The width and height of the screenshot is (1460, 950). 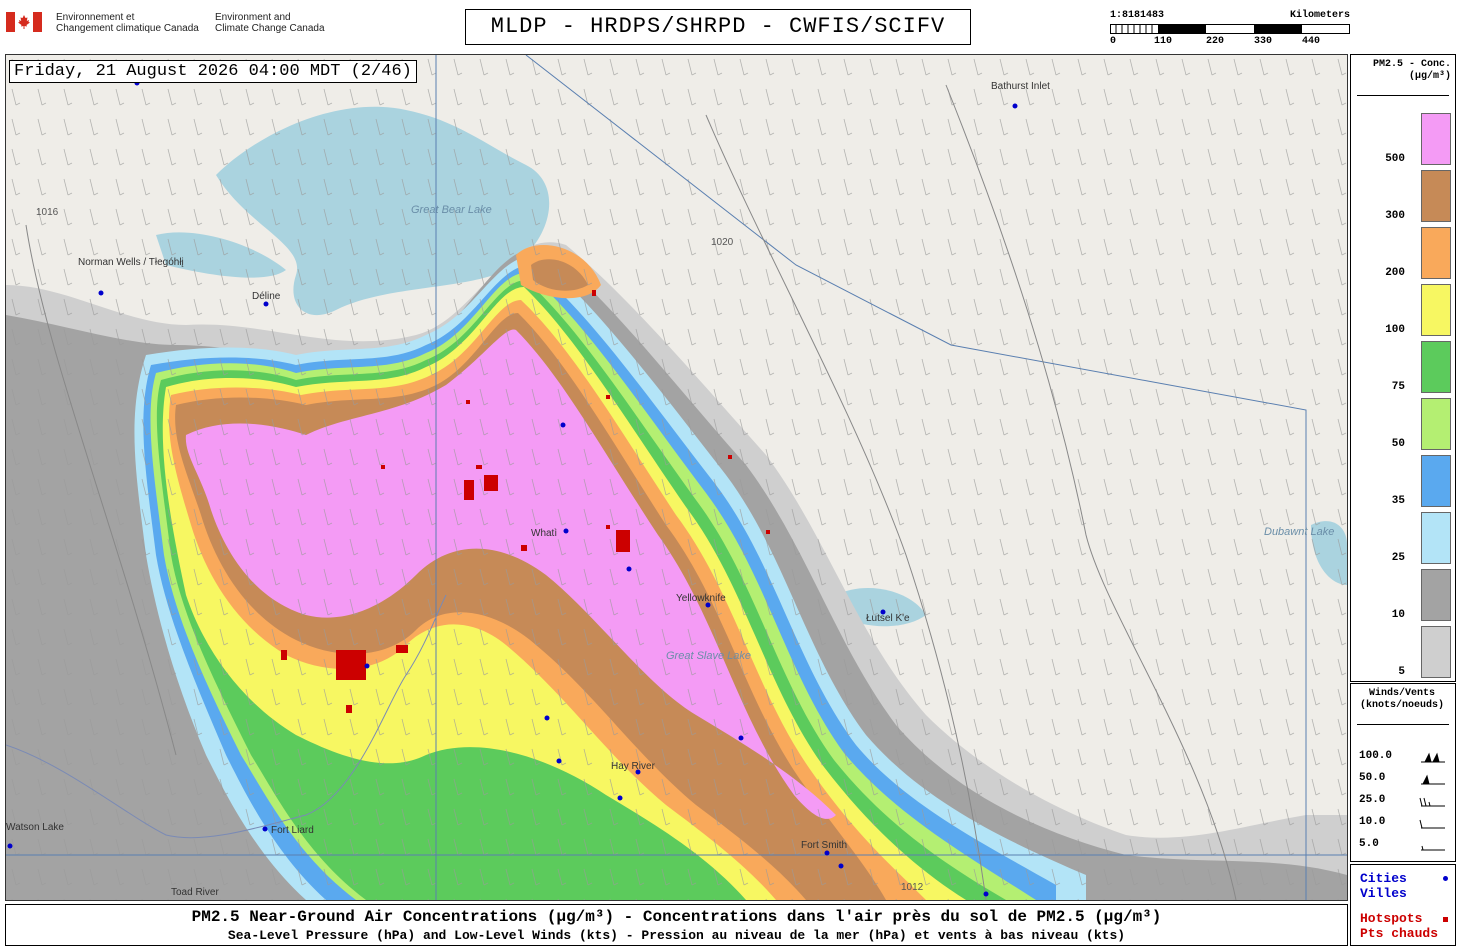 What do you see at coordinates (1399, 933) in the screenshot?
I see `hotspots-key-line: Pts chauds` at bounding box center [1399, 933].